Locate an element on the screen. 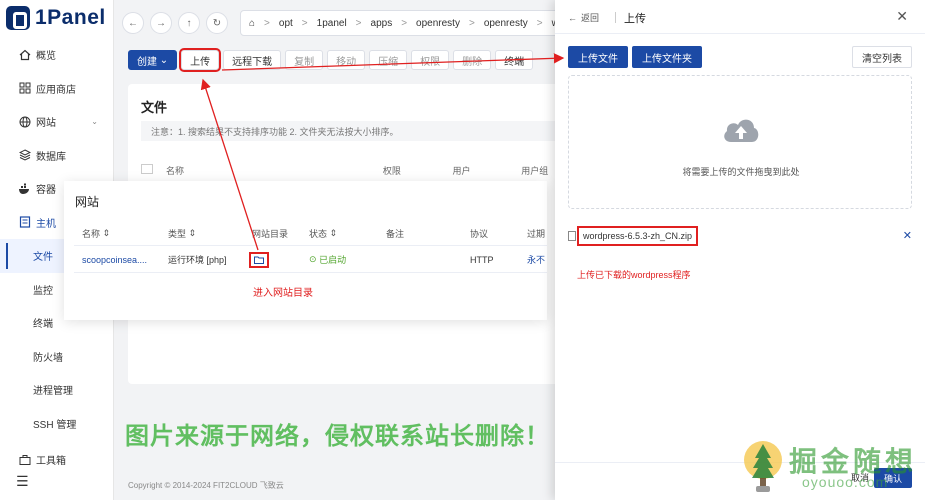  sidebar-item-label: 文件 is located at coordinates (43, 258).